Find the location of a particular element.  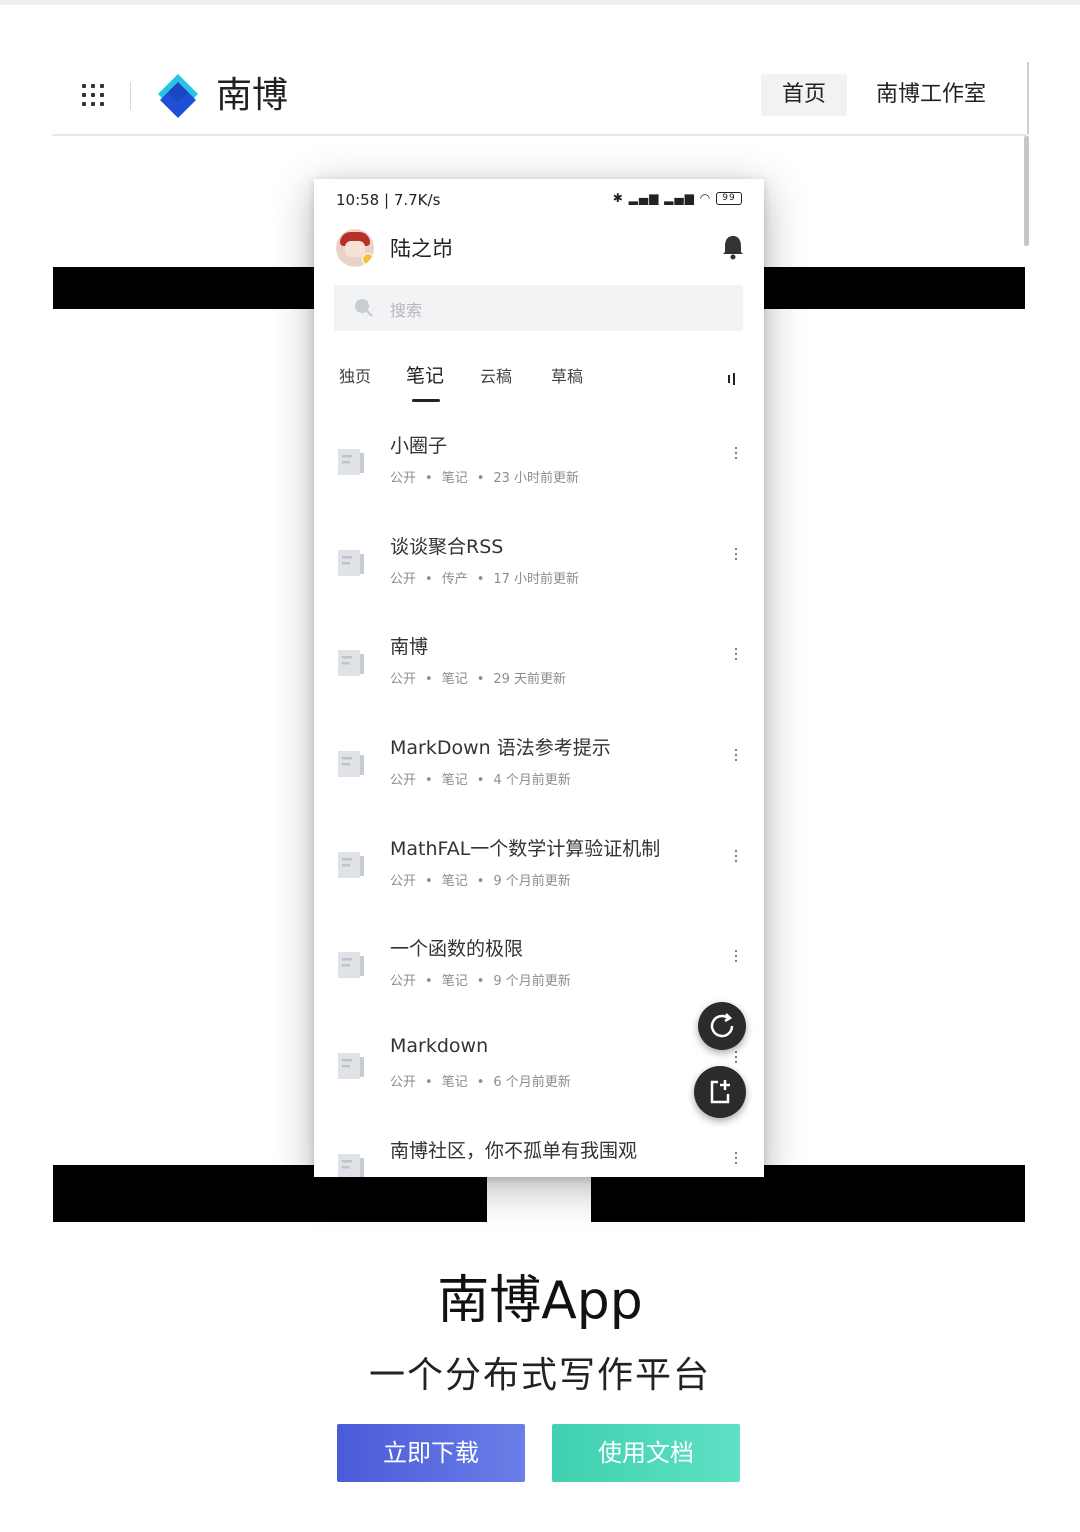

new-note-icon is located at coordinates (720, 1092).